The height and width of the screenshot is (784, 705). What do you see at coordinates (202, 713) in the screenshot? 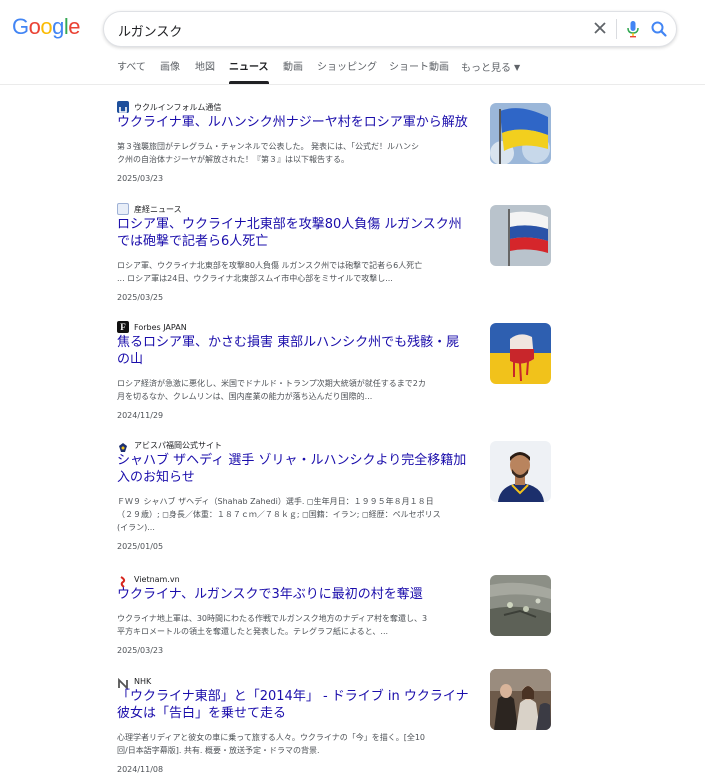
I see `result-title-line: 彼女は「告白」を乗せて走る` at bounding box center [202, 713].